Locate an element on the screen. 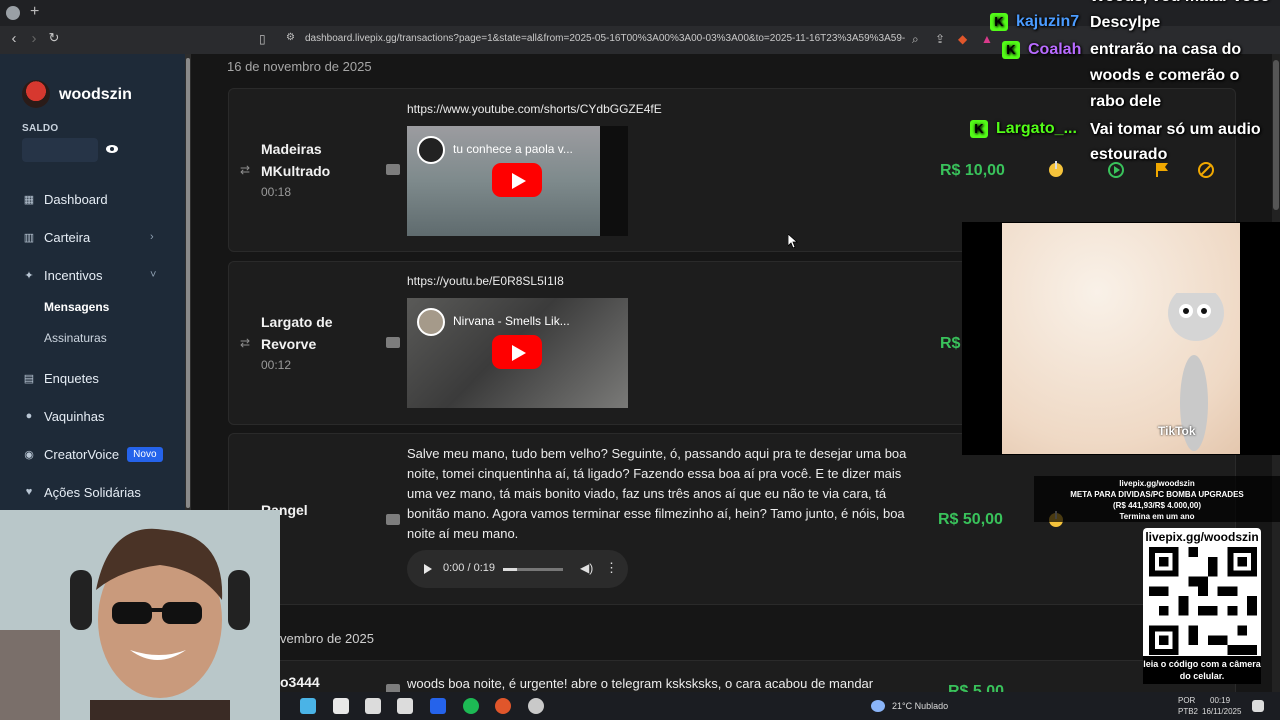  chat-message-line: Descylpe is located at coordinates (1125, 22).